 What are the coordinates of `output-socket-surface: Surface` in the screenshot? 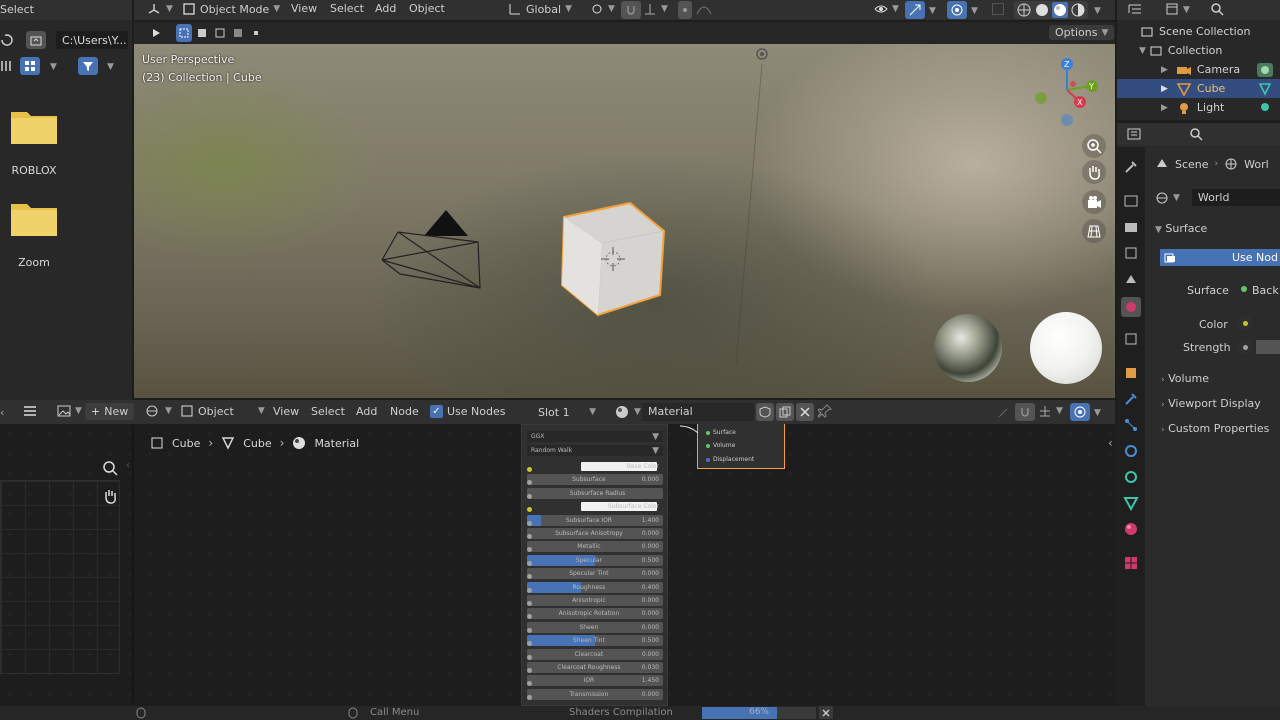 It's located at (721, 432).